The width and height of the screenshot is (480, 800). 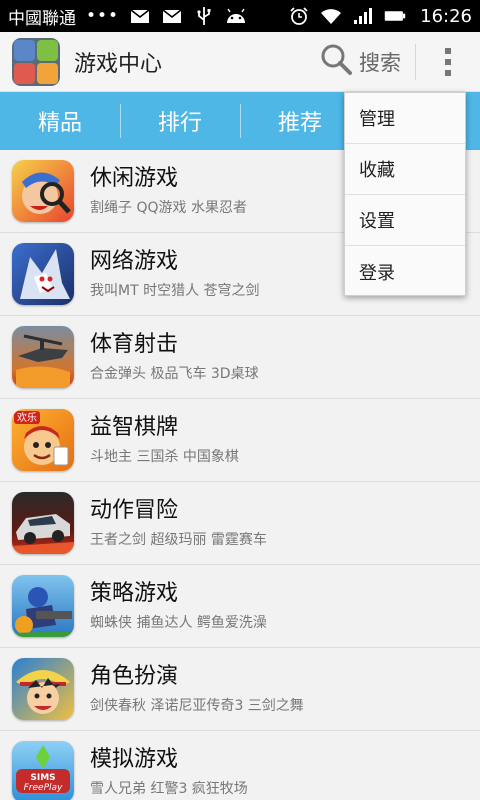 I want to click on battery-icon, so click(x=395, y=16).